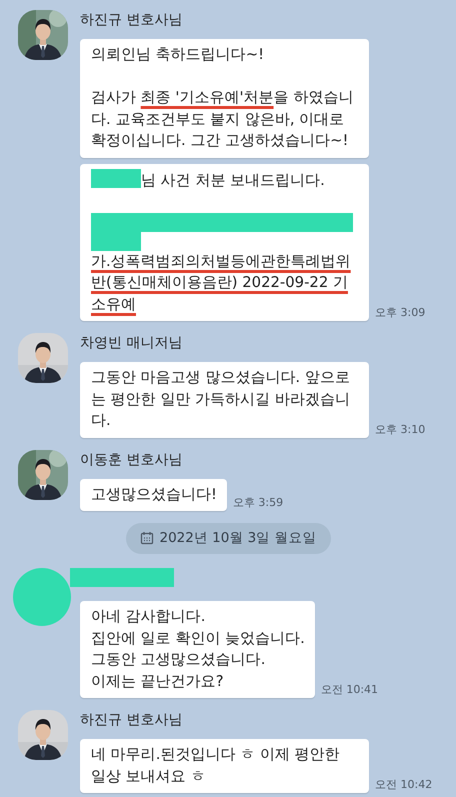  Describe the element at coordinates (224, 766) in the screenshot. I see `message-bubble: 네 마무리.된것입니다 ㅎ 이제 평안한 일상 보내셔요 ㅎ` at that location.